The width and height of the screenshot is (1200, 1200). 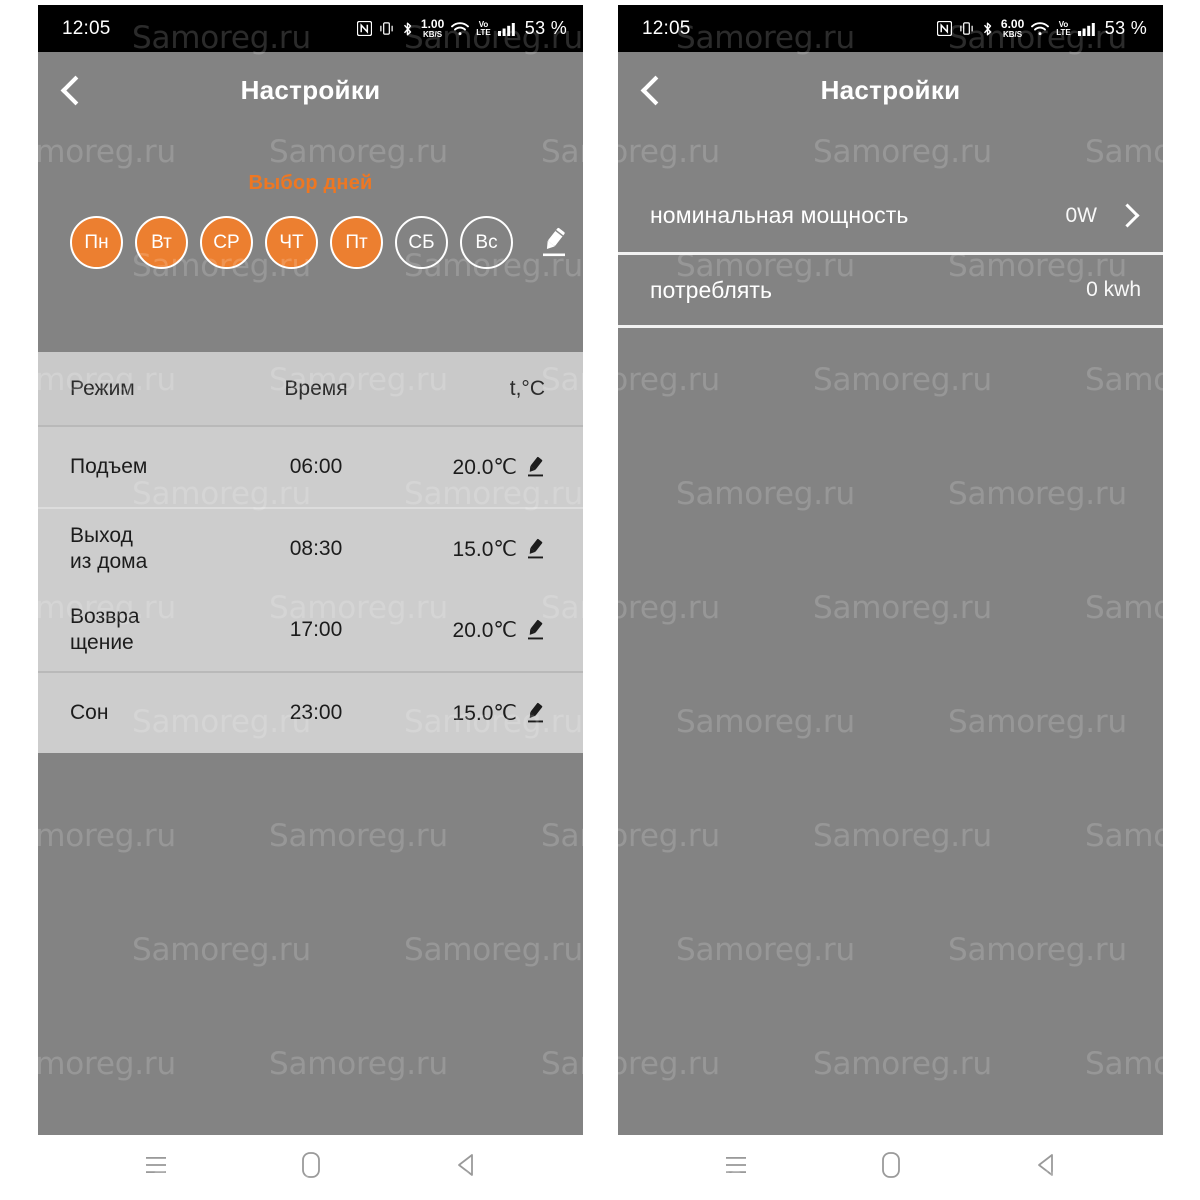 I want to click on recents-menu-icon, so click(x=735, y=1165).